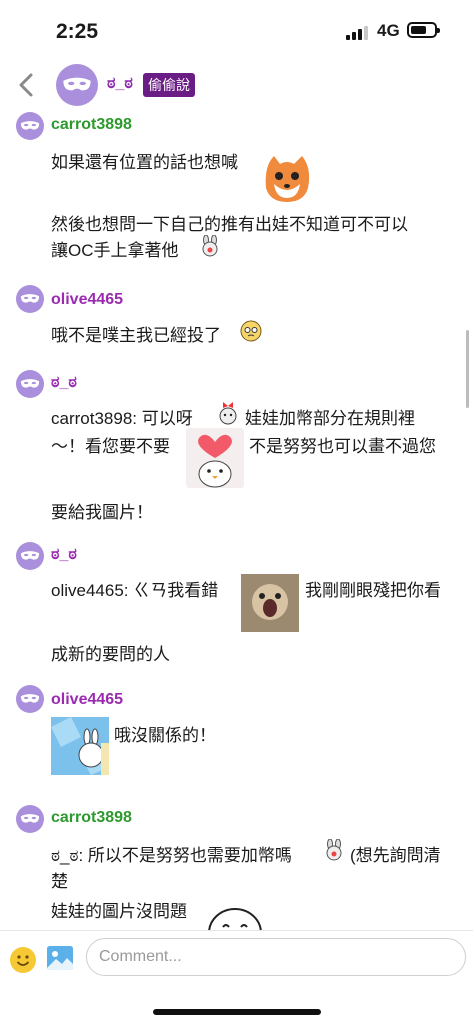  I want to click on screaming-photo-sticker, so click(270, 603).